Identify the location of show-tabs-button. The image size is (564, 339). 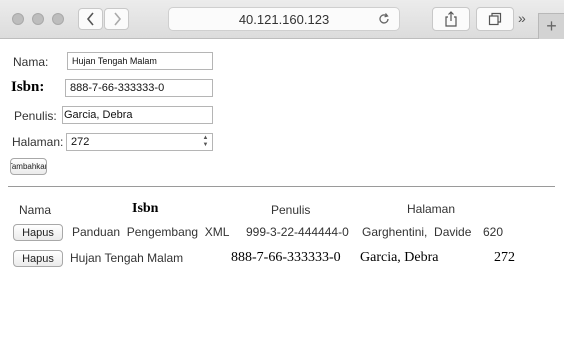
(495, 19).